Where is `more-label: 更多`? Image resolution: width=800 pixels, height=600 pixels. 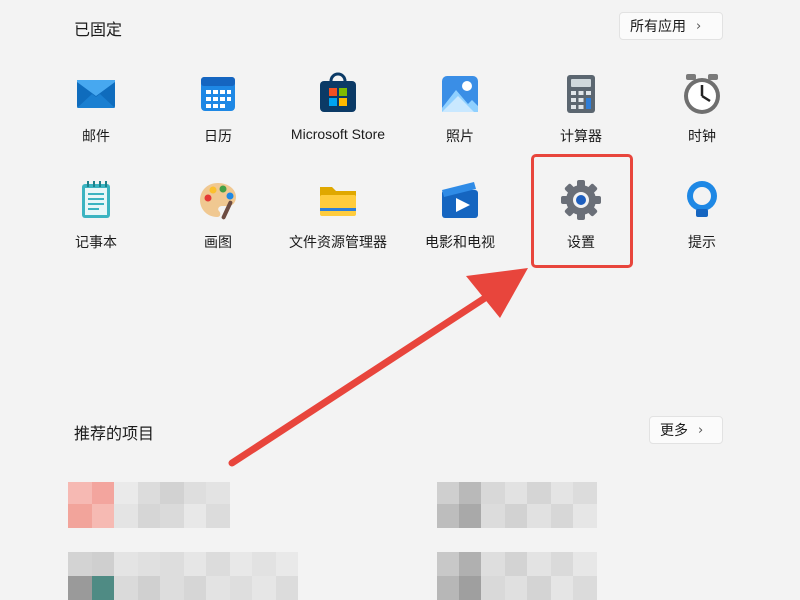
more-label: 更多 is located at coordinates (674, 431).